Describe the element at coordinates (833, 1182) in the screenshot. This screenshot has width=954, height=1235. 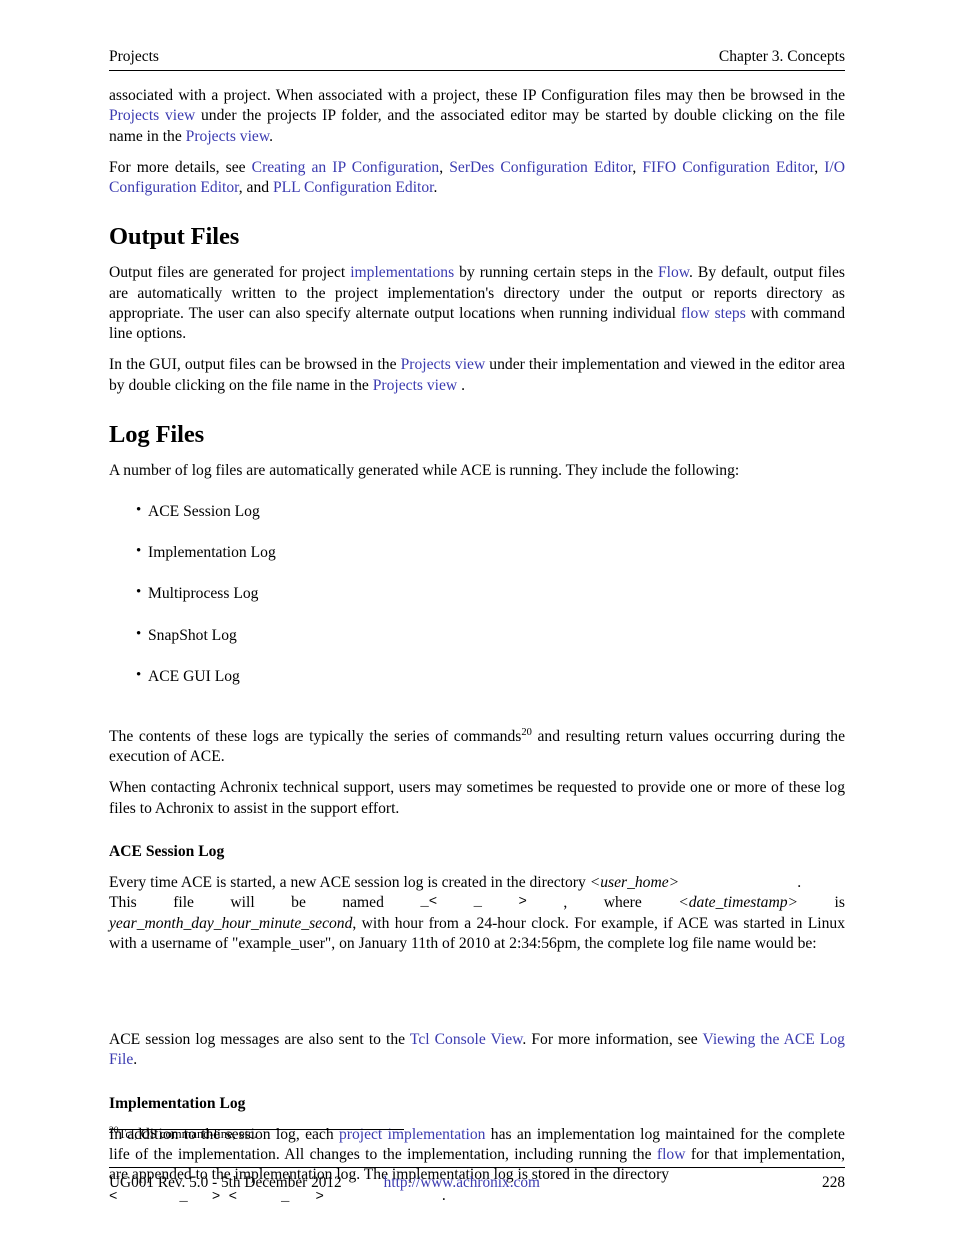
I see `footer-page-number: 228` at that location.